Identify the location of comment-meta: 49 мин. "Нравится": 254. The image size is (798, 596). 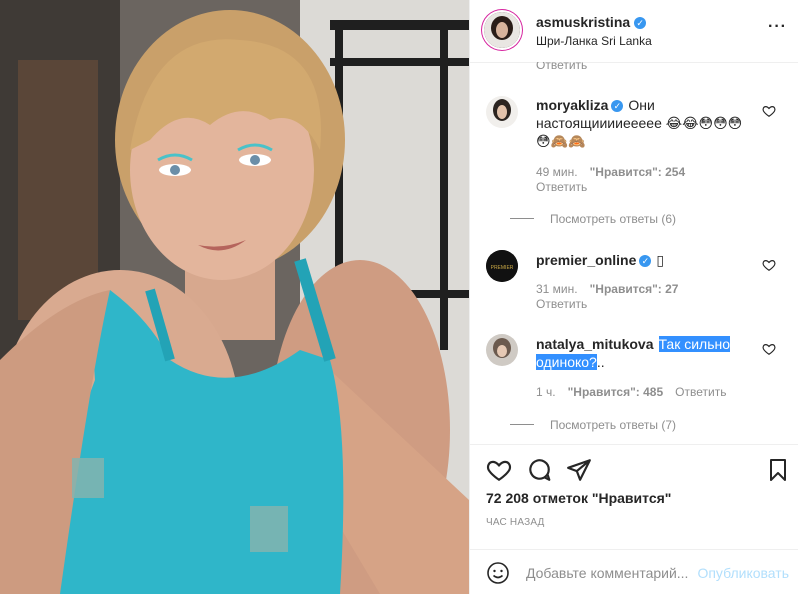
(616, 172).